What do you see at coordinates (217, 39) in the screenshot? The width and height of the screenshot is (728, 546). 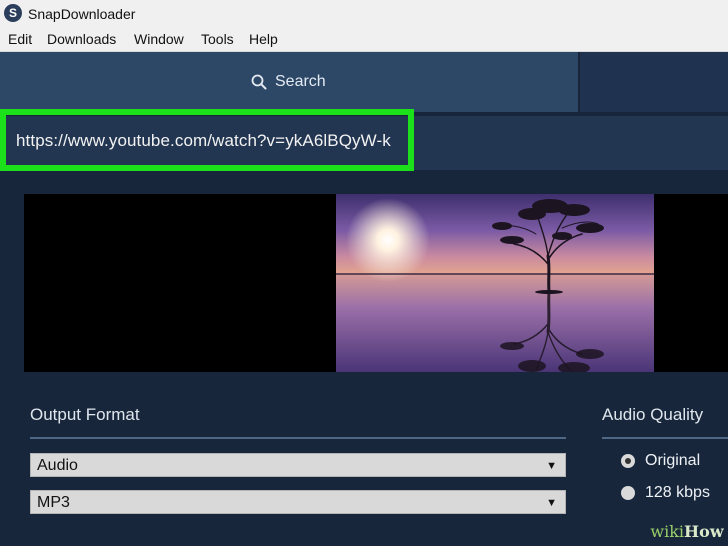 I see `menu-tools: Tools` at bounding box center [217, 39].